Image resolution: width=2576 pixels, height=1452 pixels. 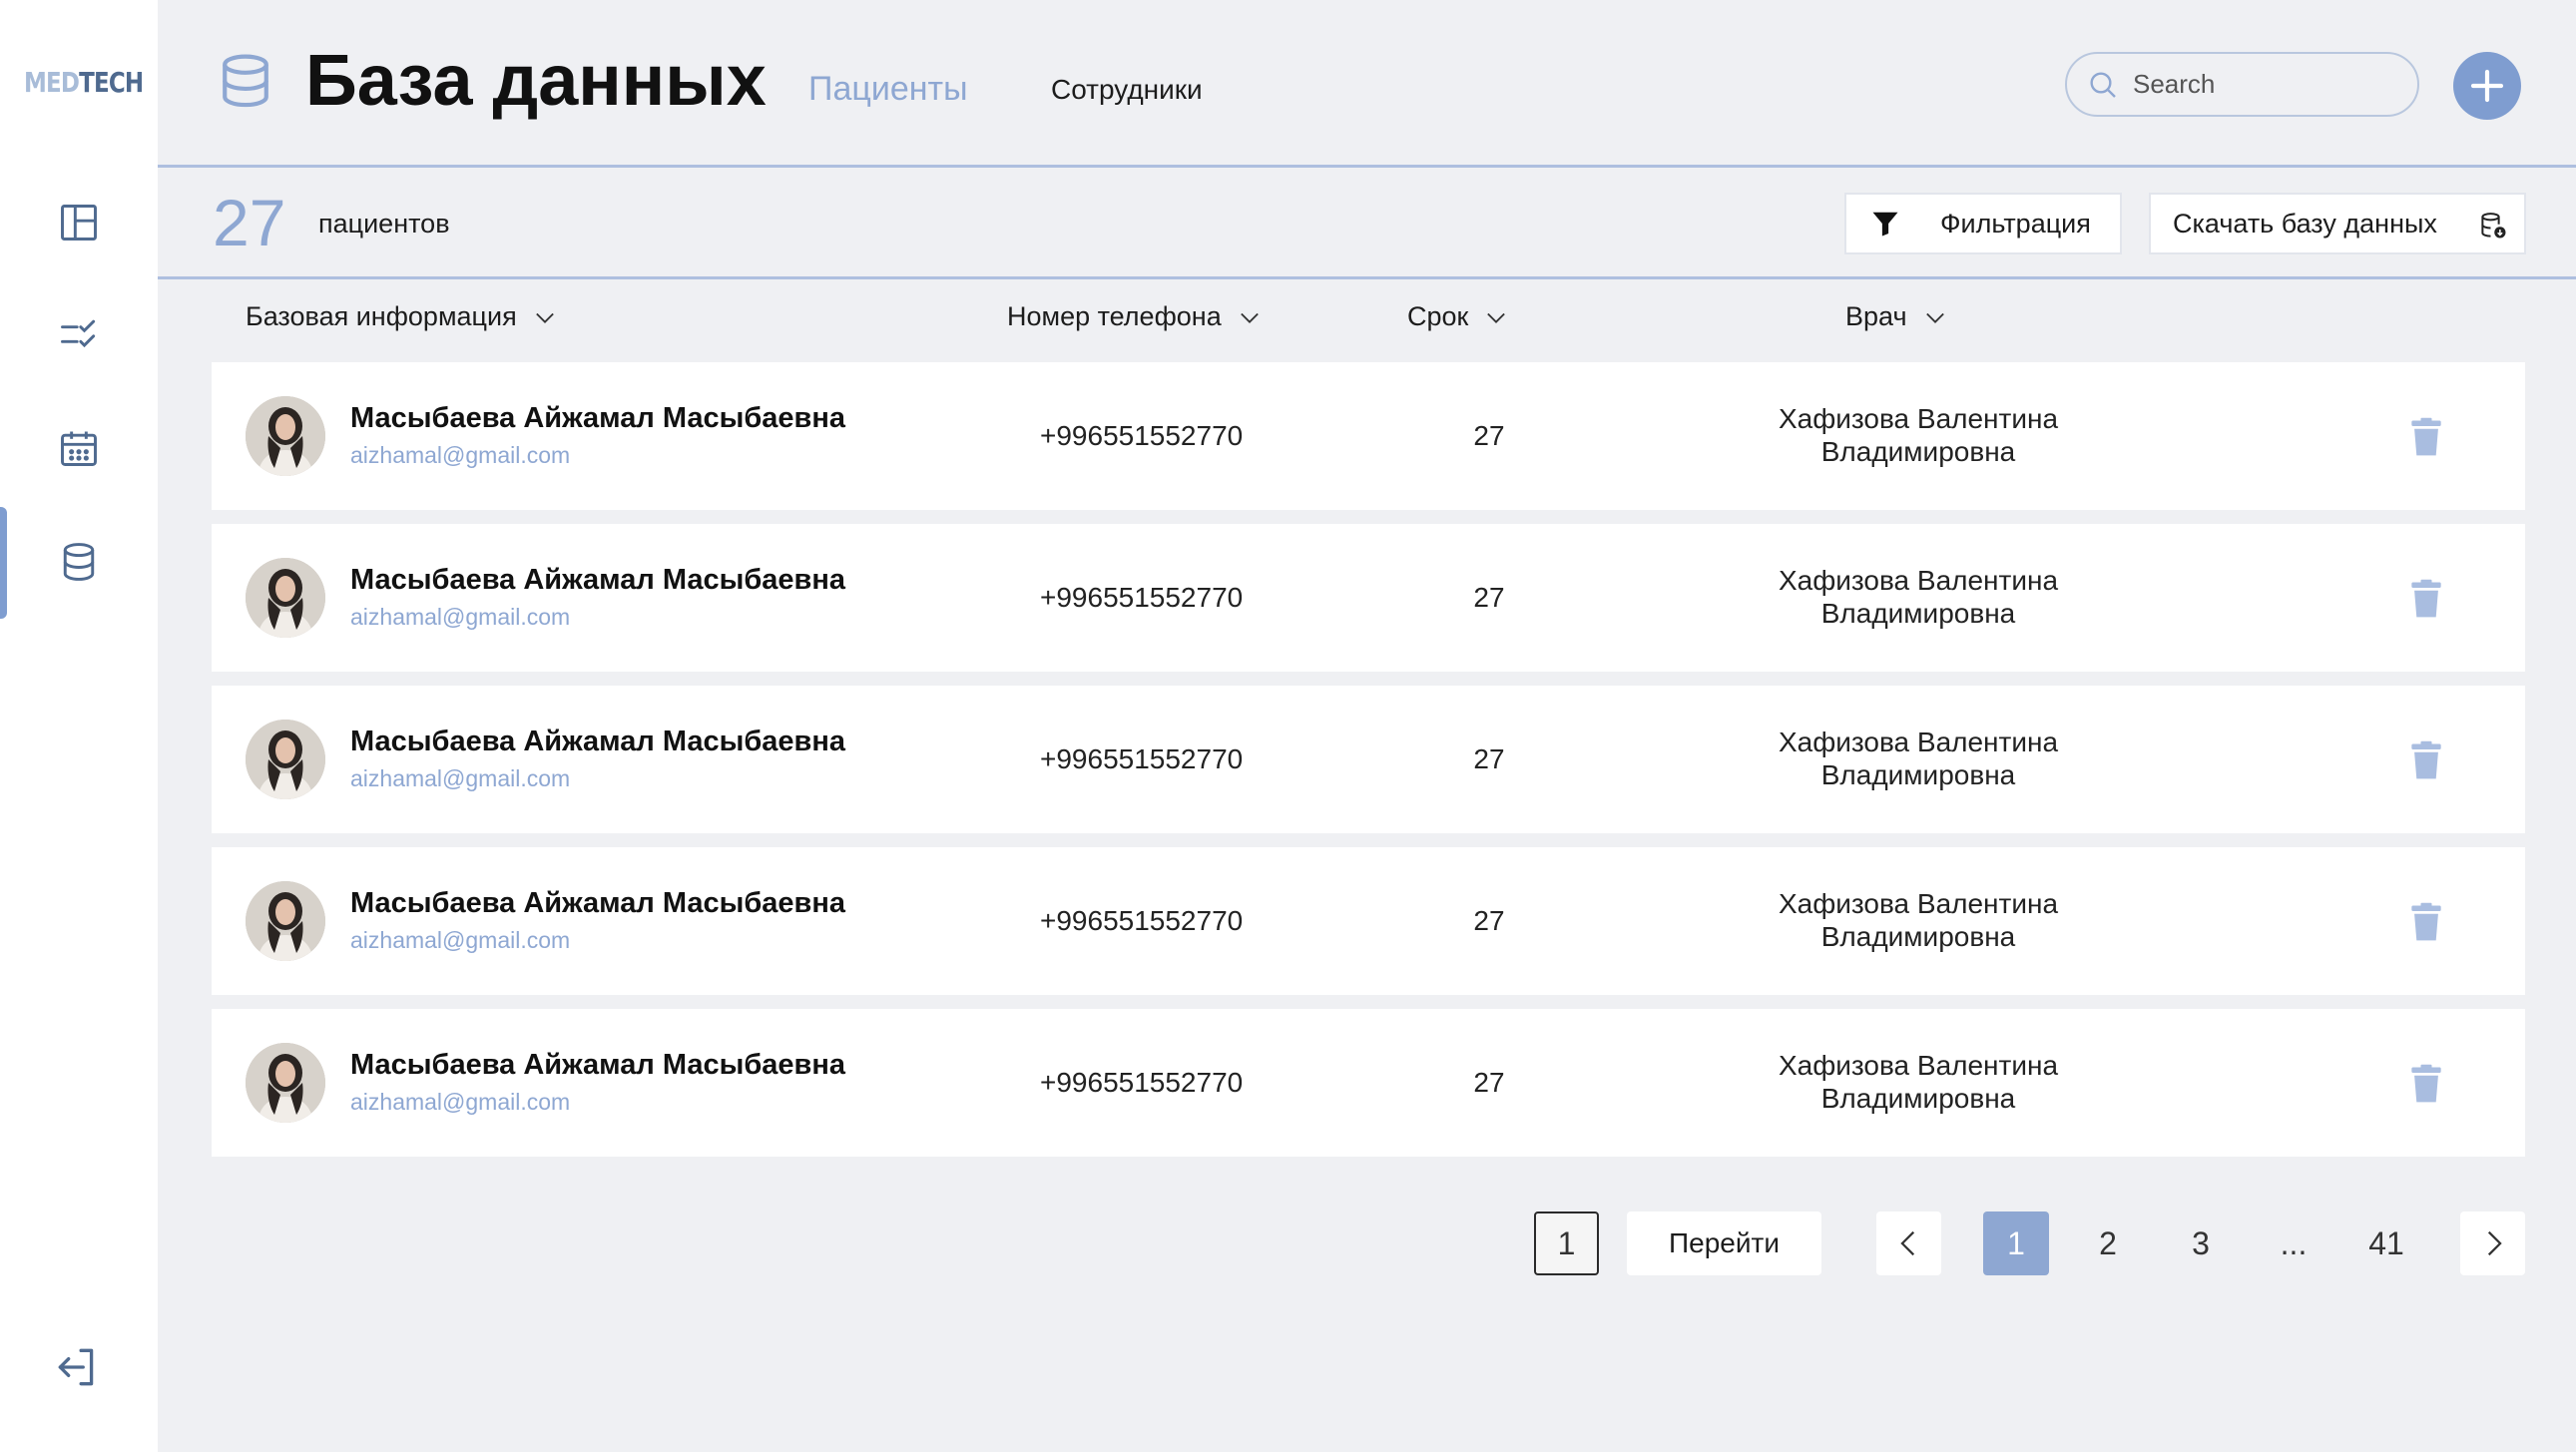 I want to click on patient-count: 27, so click(x=250, y=222).